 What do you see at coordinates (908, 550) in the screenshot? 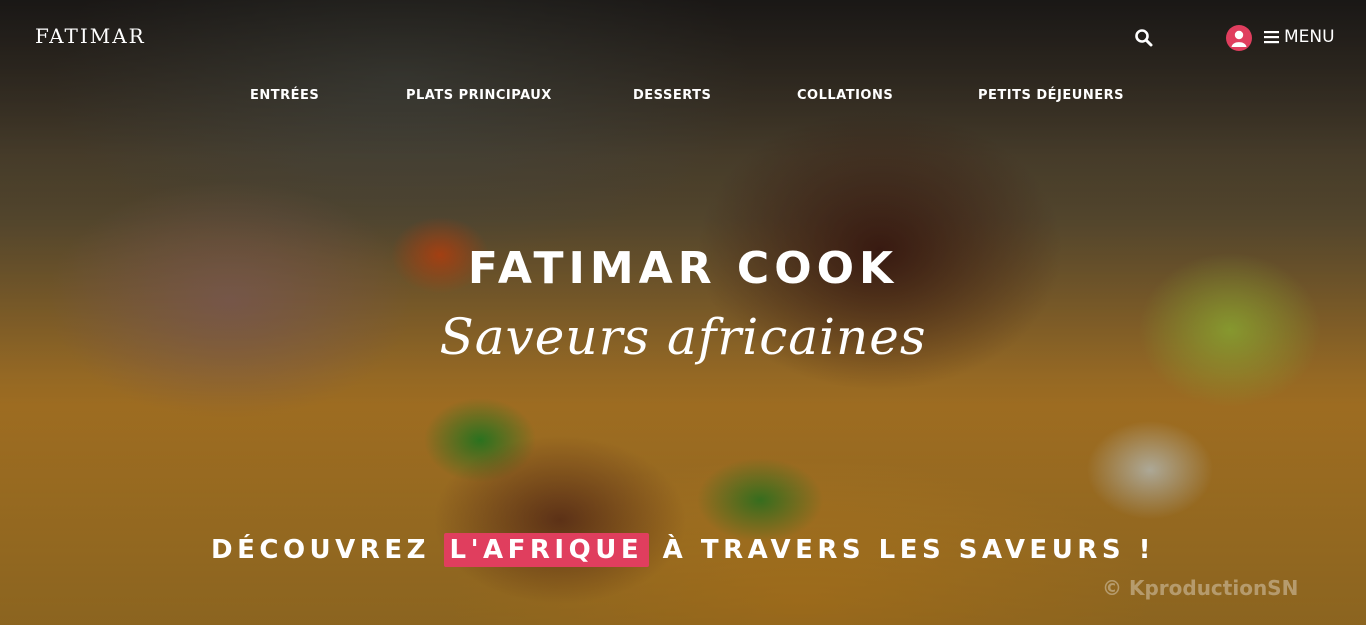
I see `tagline-after: À TRAVERS LES SAVEURS !` at bounding box center [908, 550].